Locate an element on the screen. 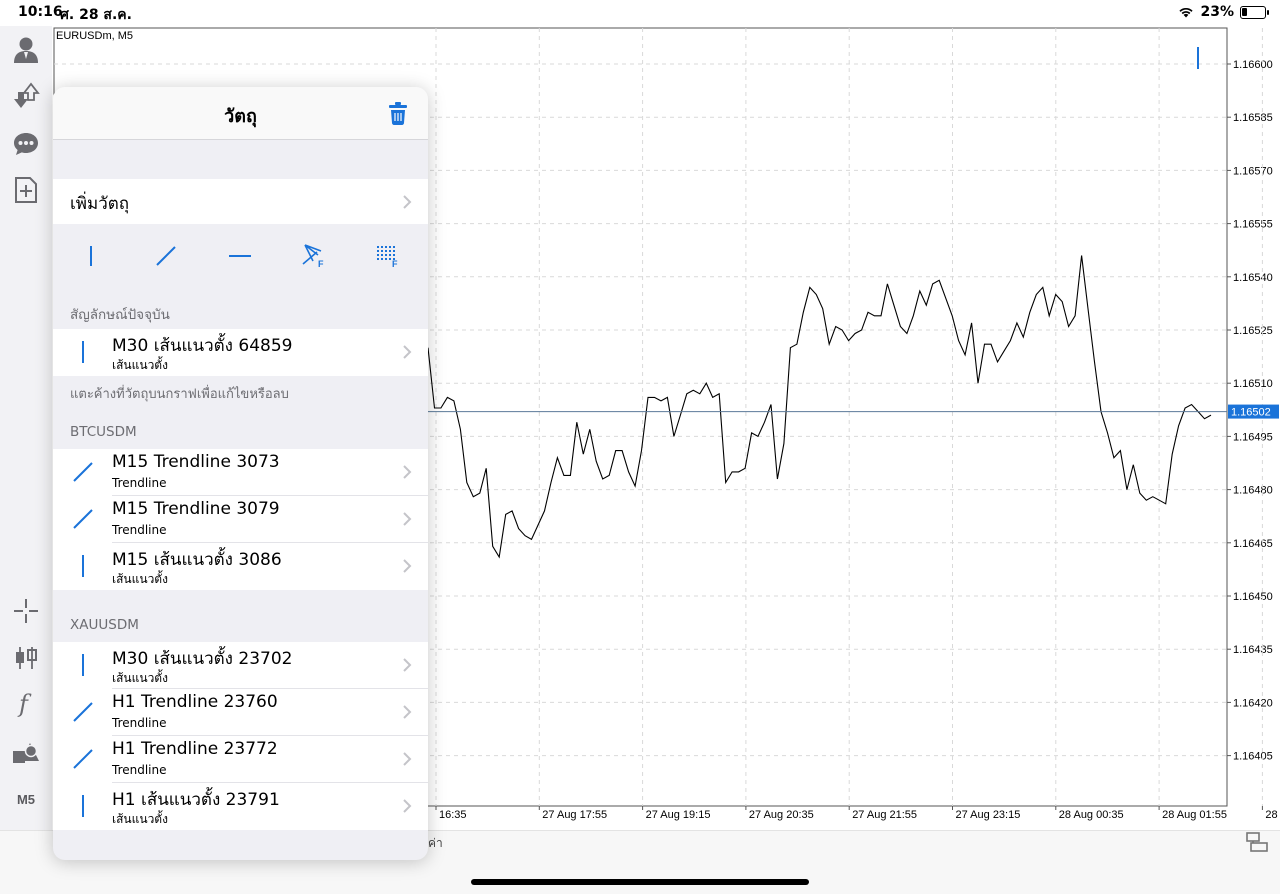 Image resolution: width=1280 pixels, height=894 pixels. y-tick-label: 1.16555 is located at coordinates (1253, 225).